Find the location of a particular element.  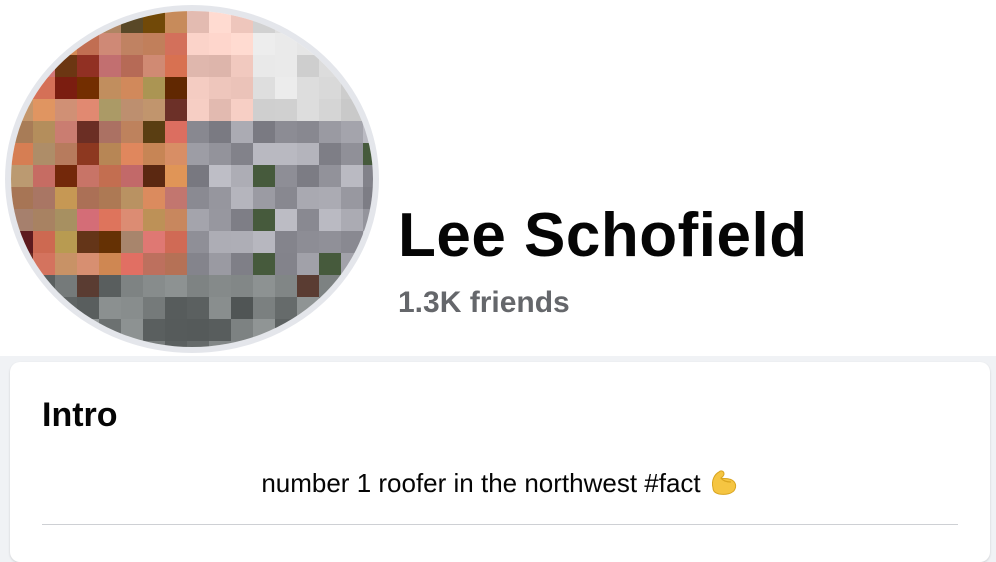

profile-name: Lee Schofield is located at coordinates (603, 235).